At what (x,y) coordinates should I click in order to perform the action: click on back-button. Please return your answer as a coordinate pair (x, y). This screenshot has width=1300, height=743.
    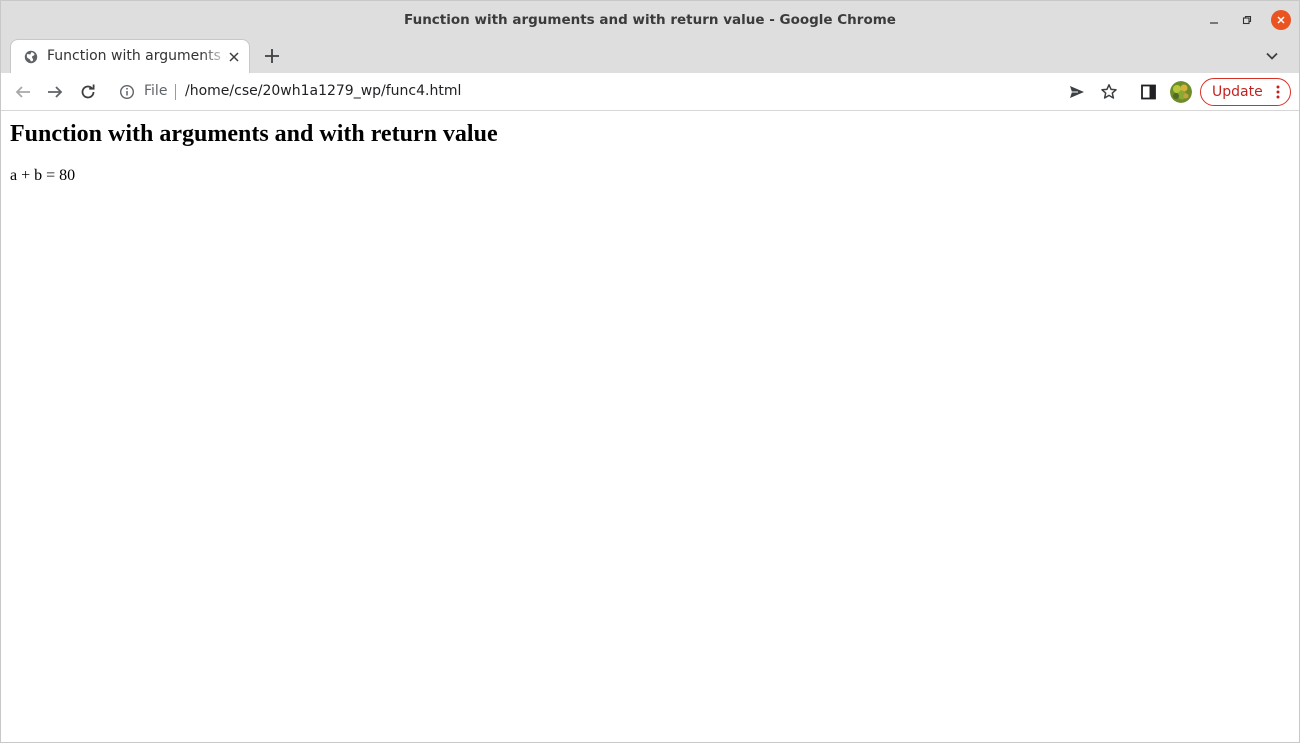
    Looking at the image, I should click on (23, 92).